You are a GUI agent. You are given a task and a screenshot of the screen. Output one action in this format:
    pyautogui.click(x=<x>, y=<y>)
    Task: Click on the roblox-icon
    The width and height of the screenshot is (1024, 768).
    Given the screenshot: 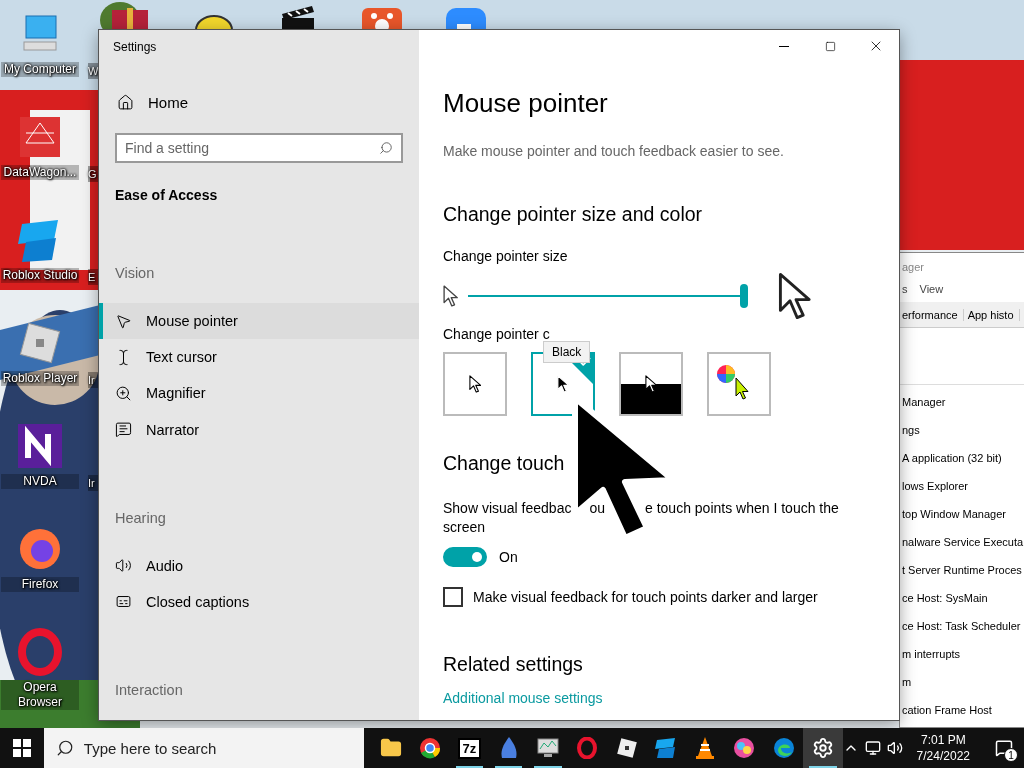 What is the action you would take?
    pyautogui.click(x=626, y=748)
    